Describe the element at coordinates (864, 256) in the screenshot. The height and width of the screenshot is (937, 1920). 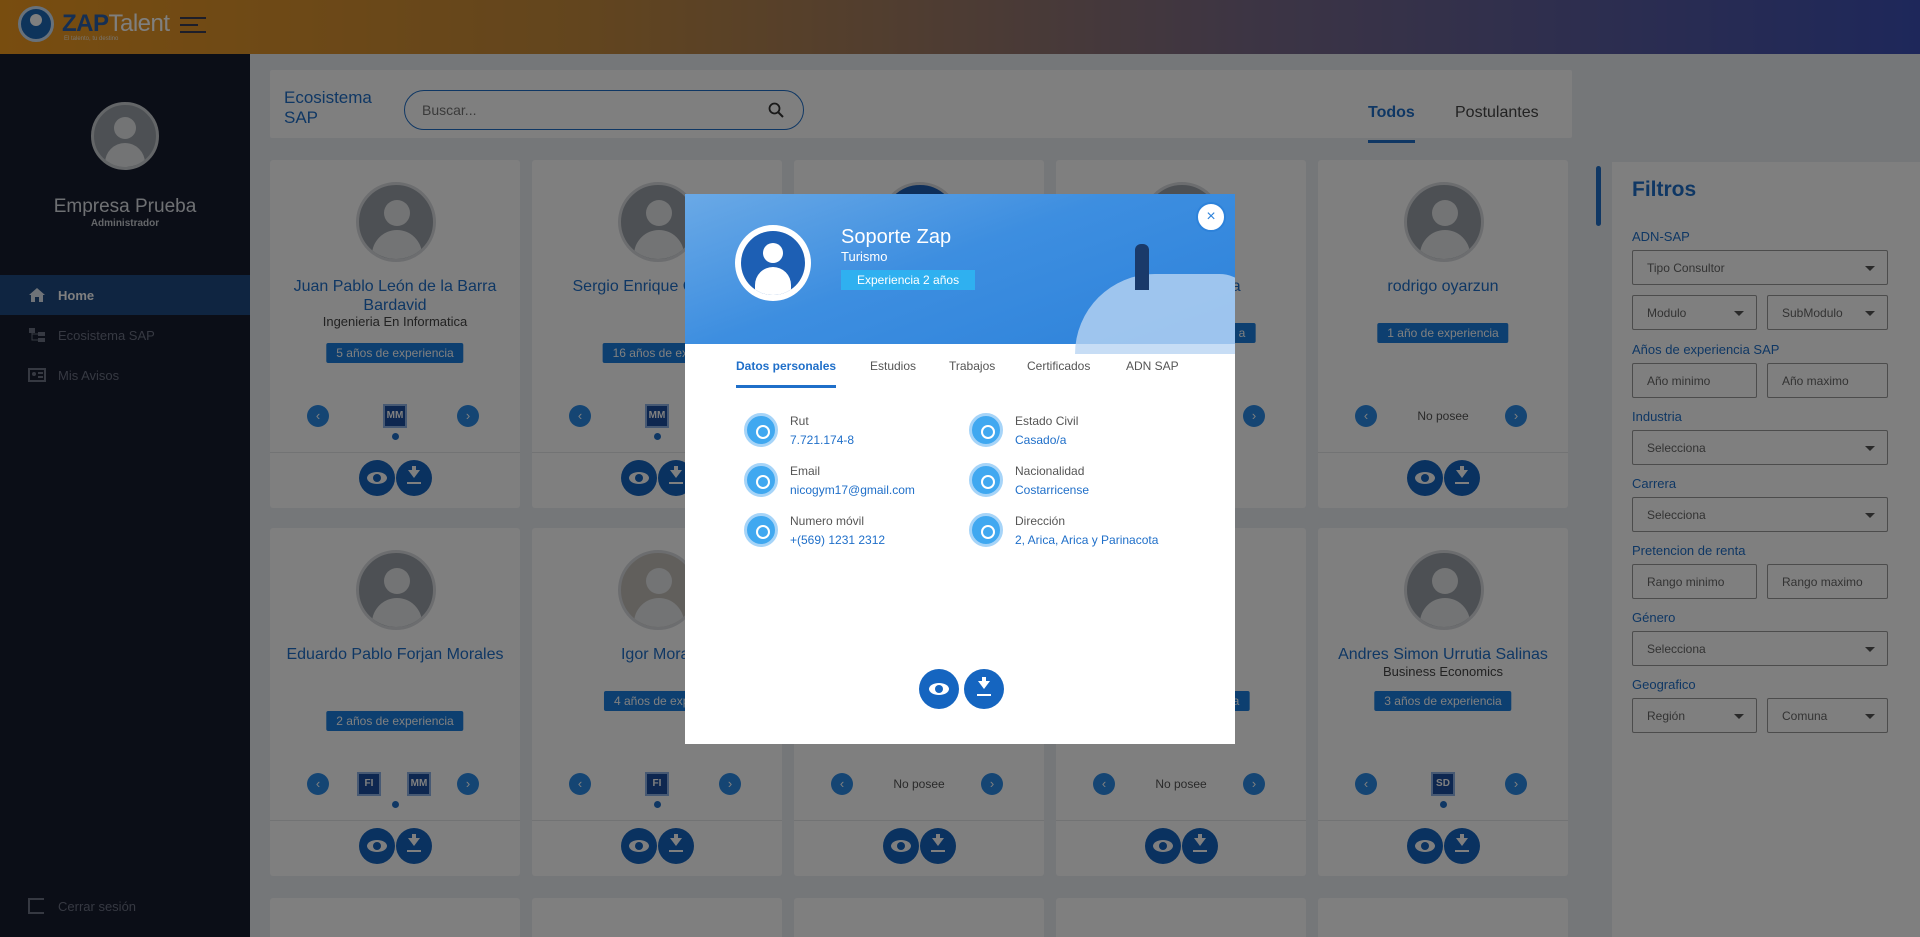
I see `modal-candidate-subtitle: Turismo` at that location.